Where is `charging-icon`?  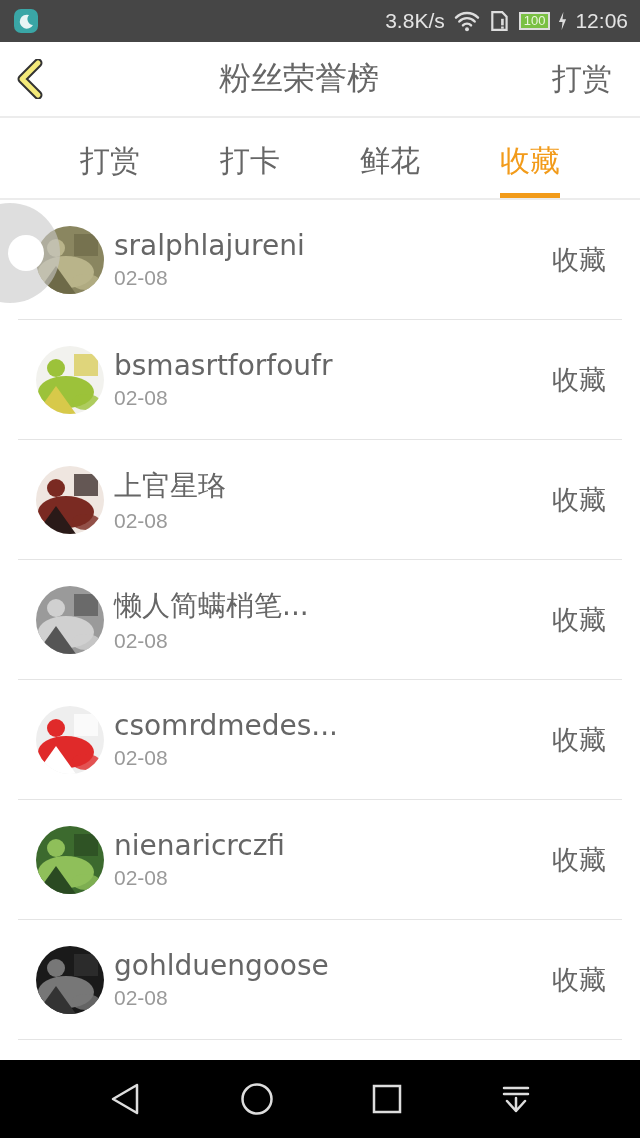 charging-icon is located at coordinates (563, 21).